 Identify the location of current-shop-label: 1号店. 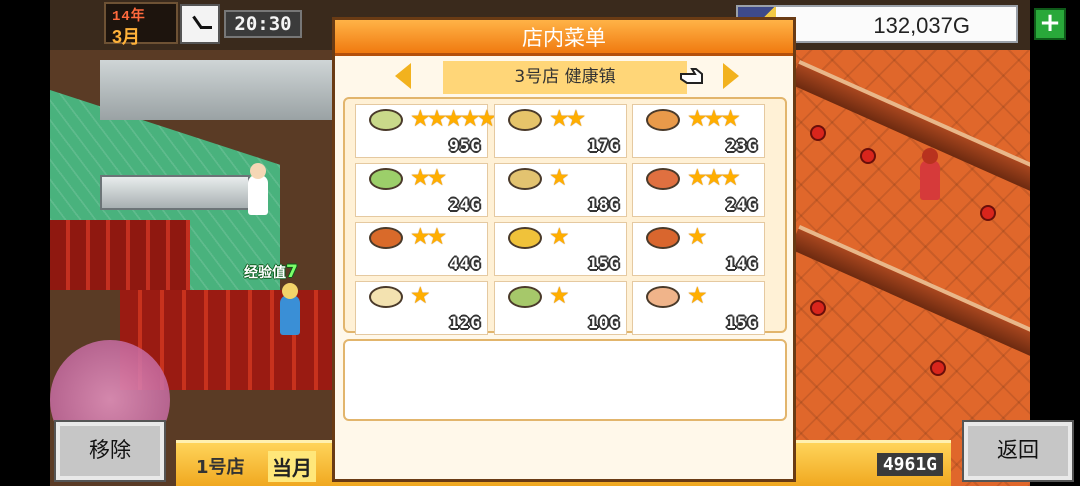
(220, 466).